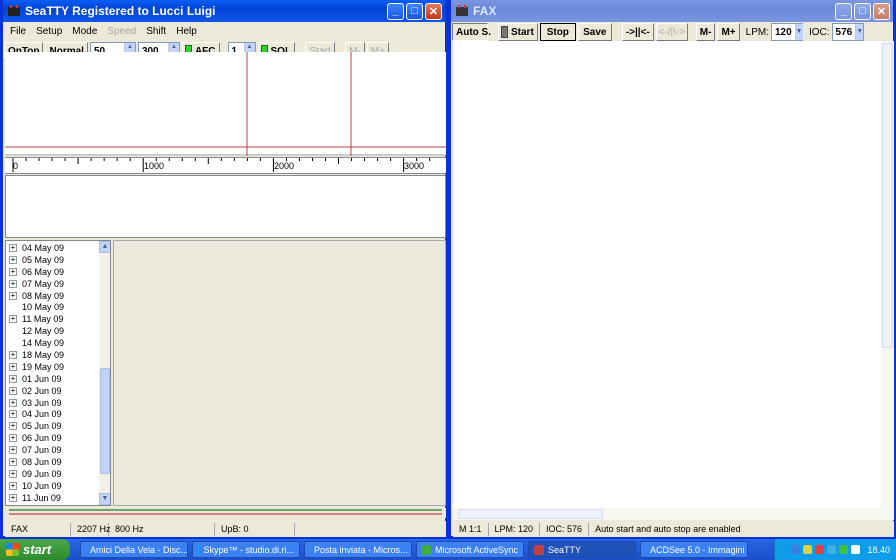 This screenshot has width=896, height=560. Describe the element at coordinates (52, 367) in the screenshot. I see `tree-item: +19 May 09` at that location.